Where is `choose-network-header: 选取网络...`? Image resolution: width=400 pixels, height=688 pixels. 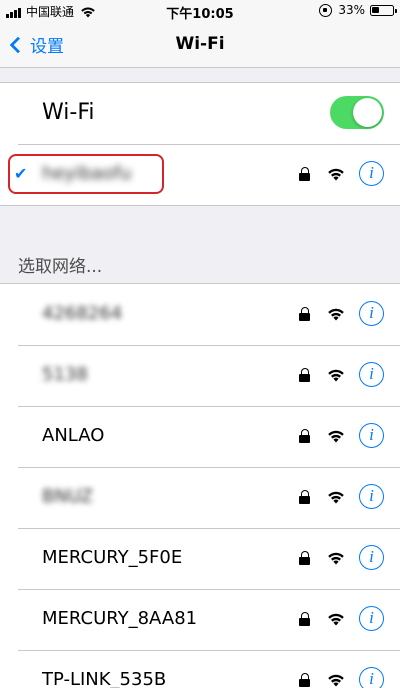
choose-network-header: 选取网络... is located at coordinates (60, 267).